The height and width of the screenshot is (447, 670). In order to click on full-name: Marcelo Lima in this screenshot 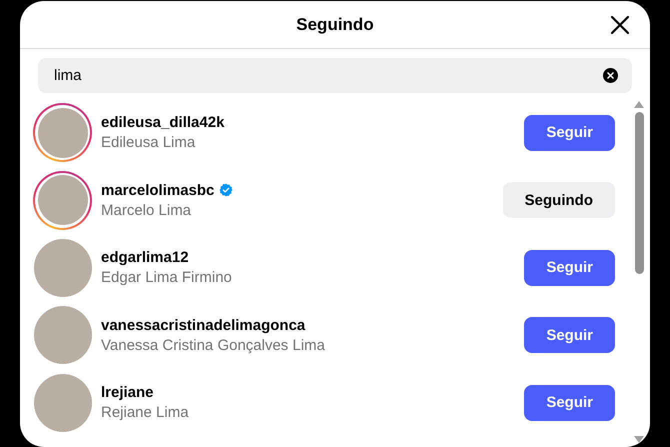, I will do `click(146, 210)`.